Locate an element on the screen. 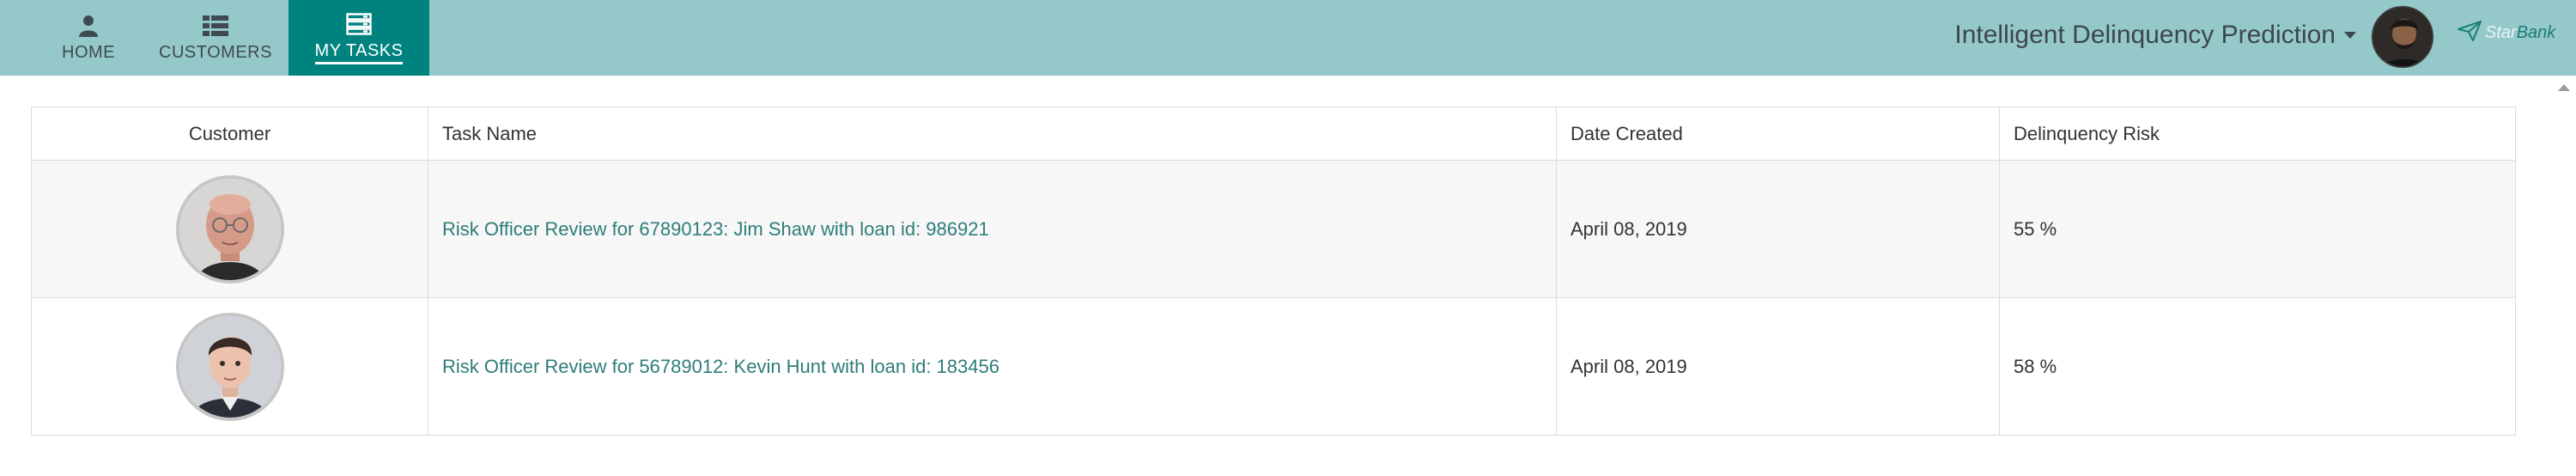  nav-home-label: HOME is located at coordinates (88, 53).